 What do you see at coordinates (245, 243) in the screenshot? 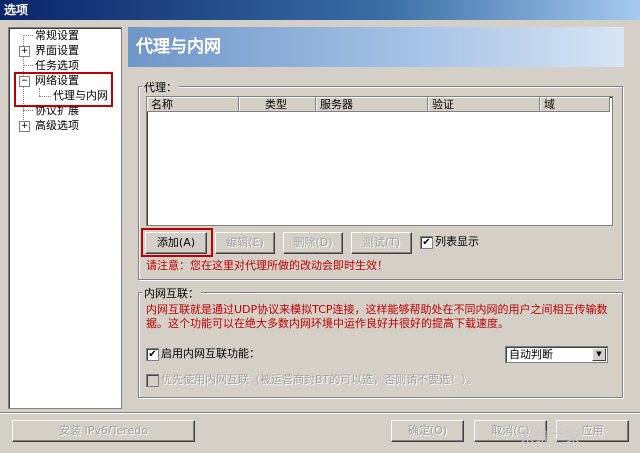
I see `edit-proxy-button: 编辑(E)` at bounding box center [245, 243].